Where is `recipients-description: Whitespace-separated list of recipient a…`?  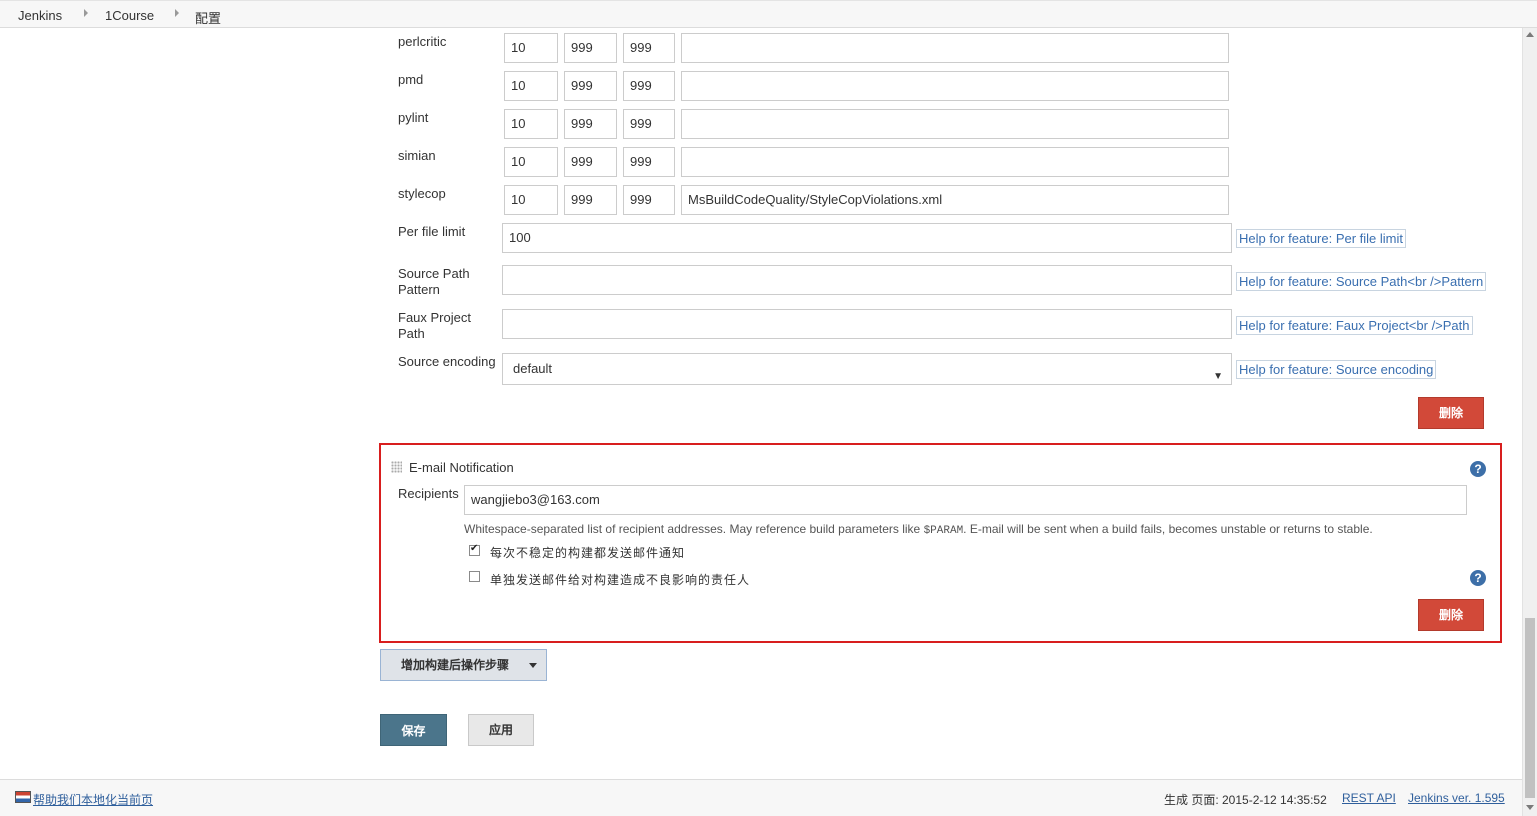
recipients-description: Whitespace-separated list of recipient a… is located at coordinates (918, 529).